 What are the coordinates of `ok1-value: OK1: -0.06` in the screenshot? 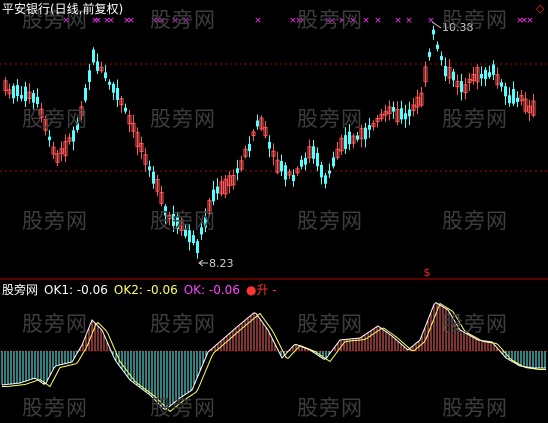 It's located at (76, 290).